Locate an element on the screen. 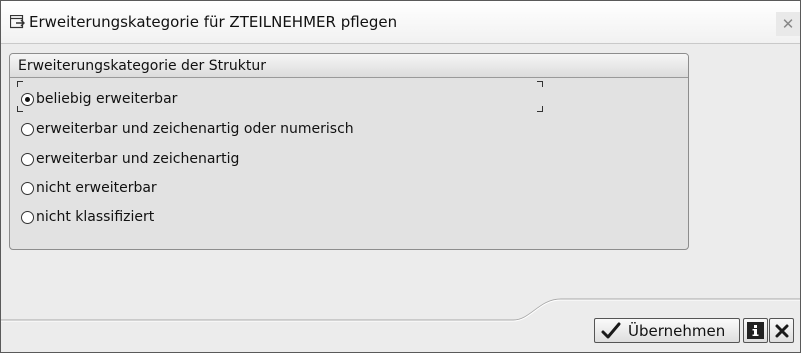 Image resolution: width=801 pixels, height=353 pixels. footer-separator is located at coordinates (400, 310).